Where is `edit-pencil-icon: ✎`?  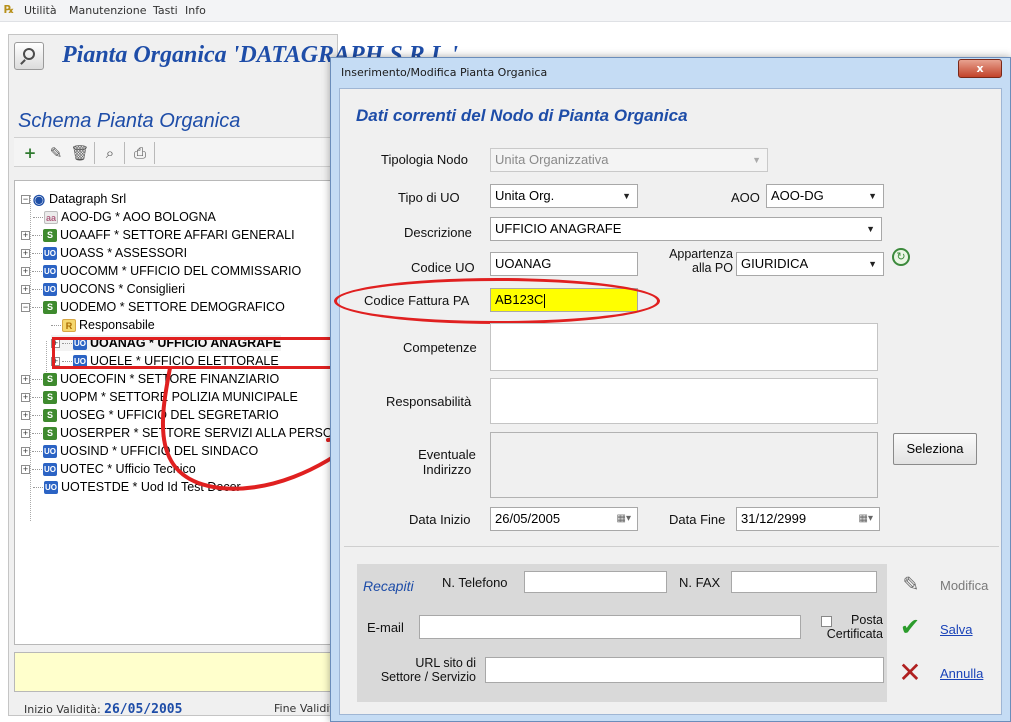 edit-pencil-icon: ✎ is located at coordinates (56, 153).